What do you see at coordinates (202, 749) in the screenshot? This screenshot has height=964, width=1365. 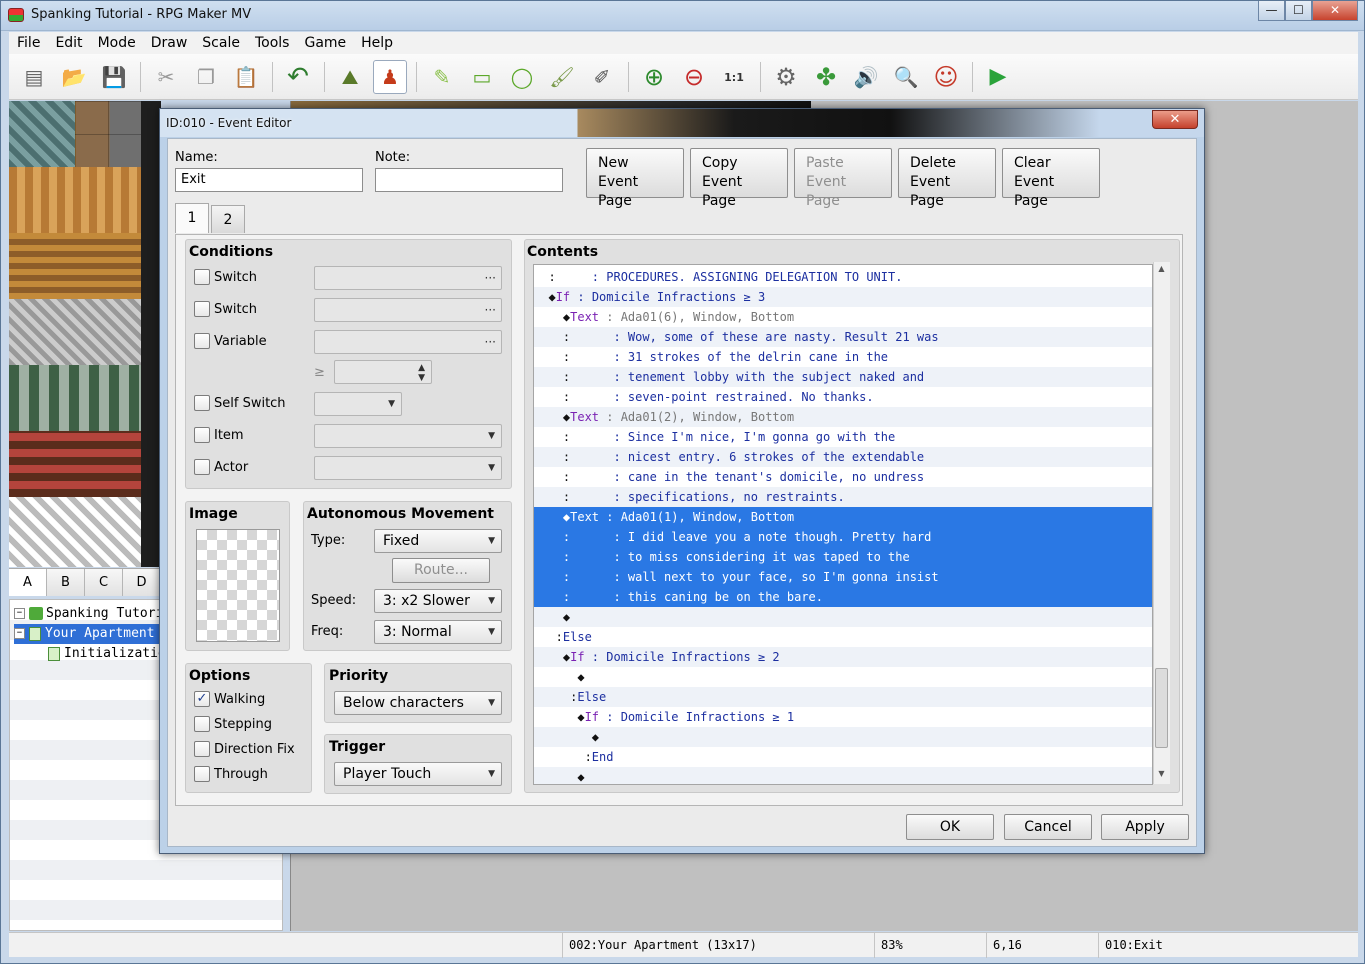 I see `direction-fix-checkbox` at bounding box center [202, 749].